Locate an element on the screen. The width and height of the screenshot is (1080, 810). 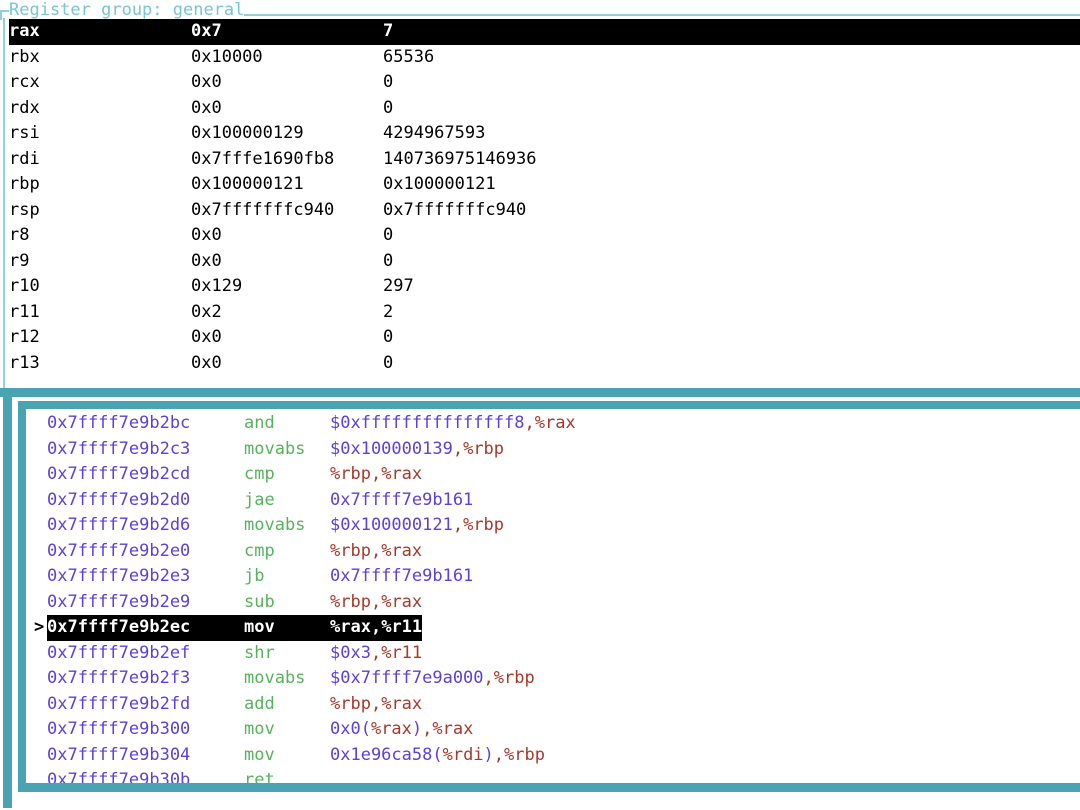
register-row: r12 0x0 0 is located at coordinates (544, 338).